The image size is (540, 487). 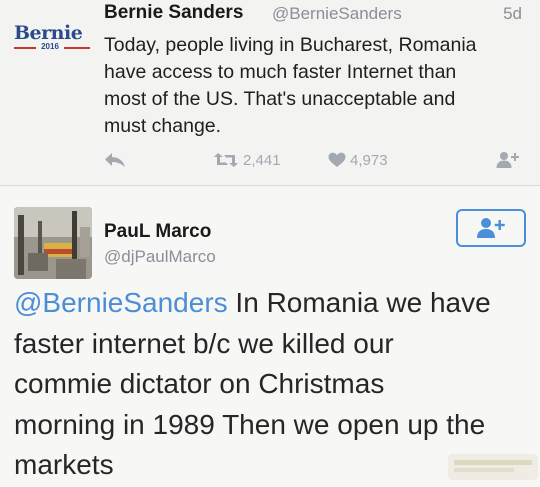 I want to click on author-handle: @djPaulMarco, so click(x=160, y=257).